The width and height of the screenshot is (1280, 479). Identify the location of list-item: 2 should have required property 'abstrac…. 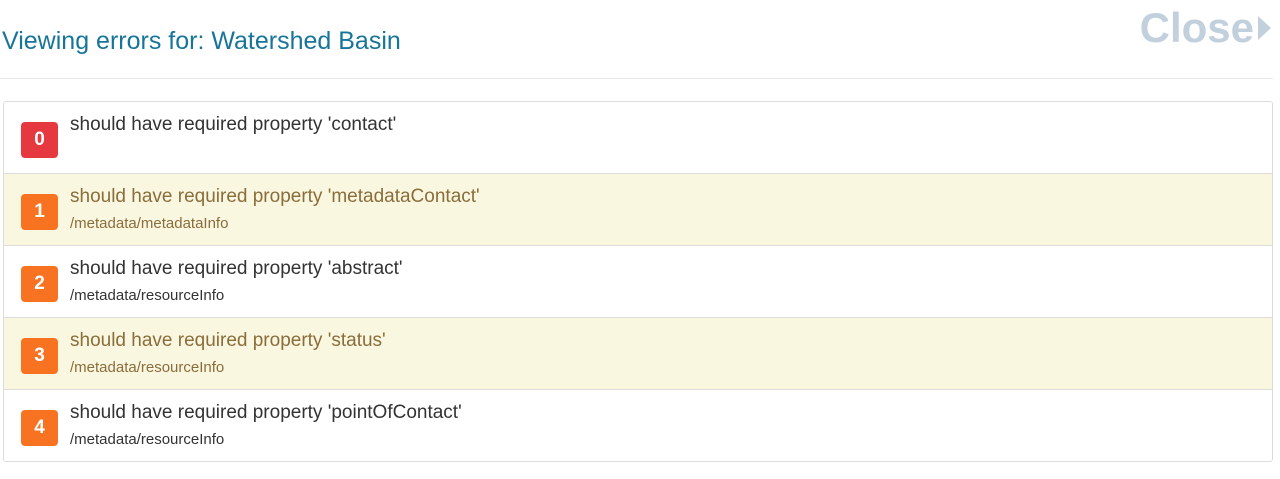
(638, 281).